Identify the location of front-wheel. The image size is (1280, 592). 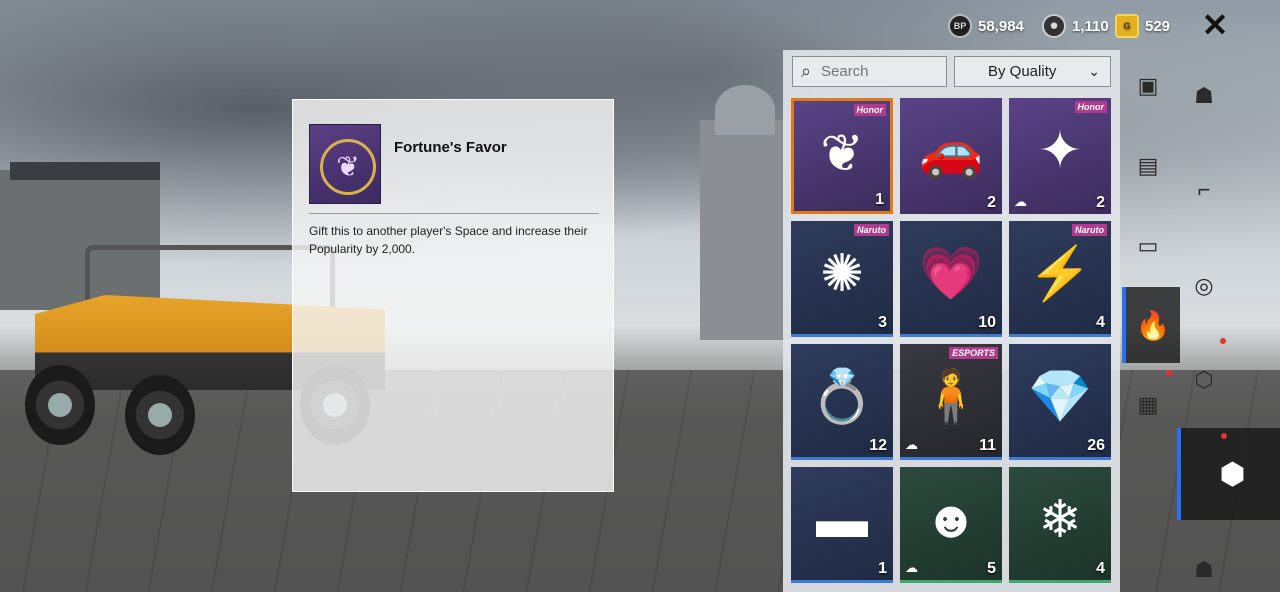
(60, 405).